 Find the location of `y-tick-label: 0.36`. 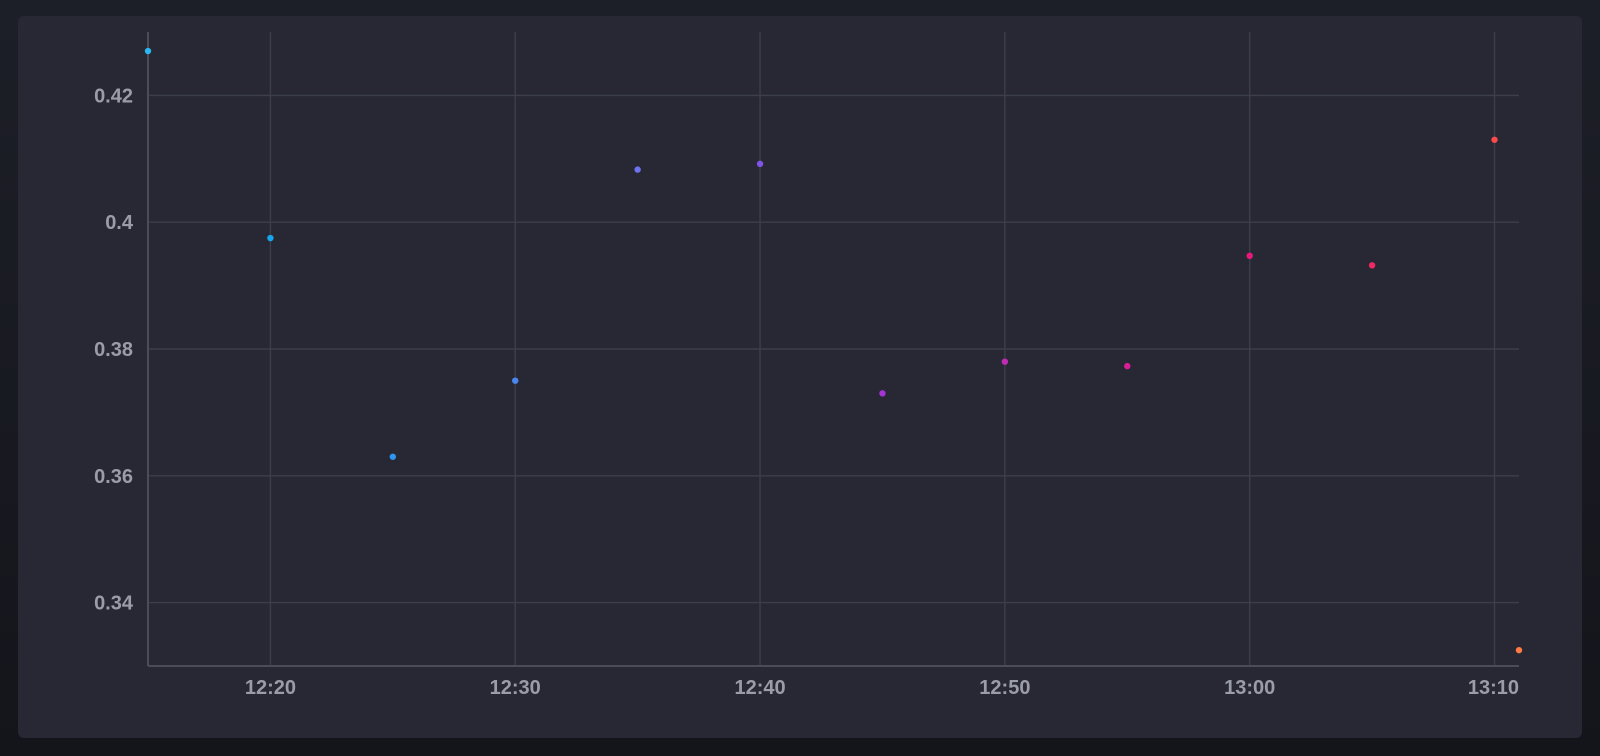

y-tick-label: 0.36 is located at coordinates (113, 477).